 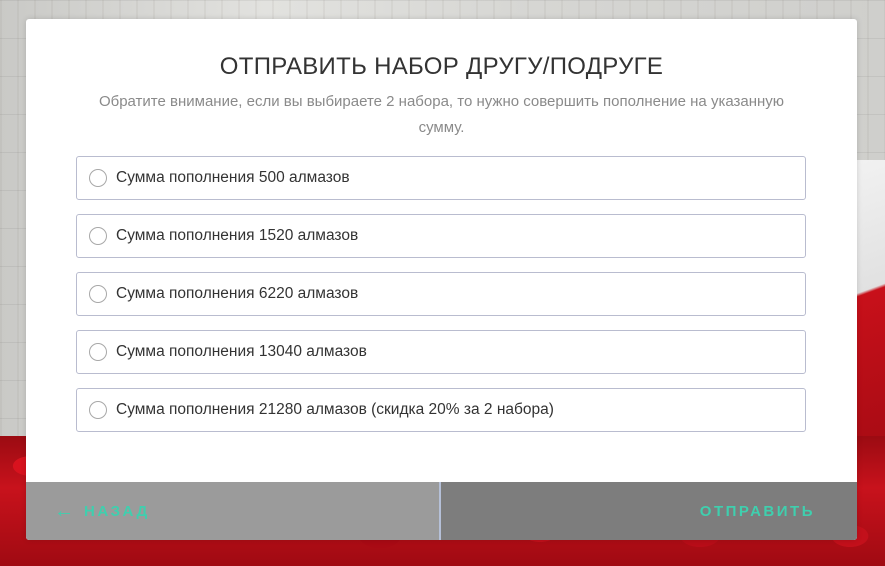 What do you see at coordinates (117, 511) in the screenshot?
I see `back-button-label: НАЗАД` at bounding box center [117, 511].